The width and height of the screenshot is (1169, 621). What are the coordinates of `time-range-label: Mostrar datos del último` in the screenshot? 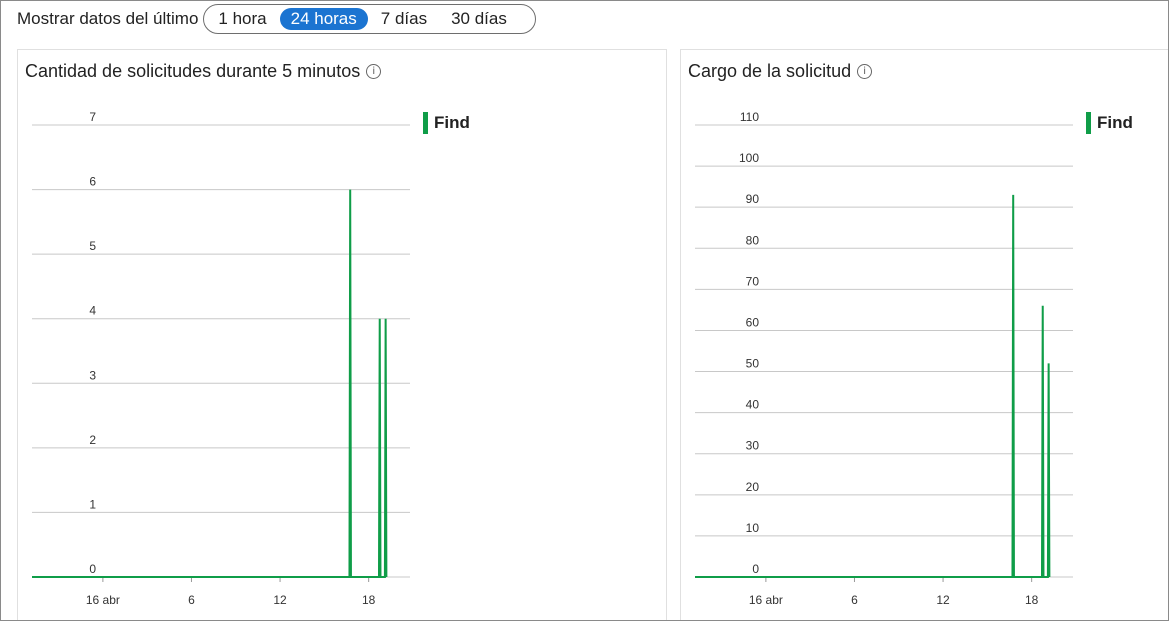 It's located at (108, 18).